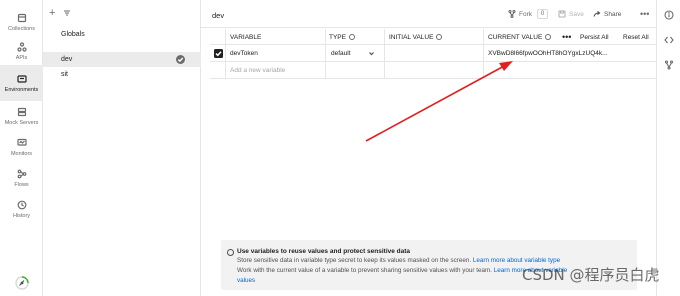  Describe the element at coordinates (341, 53) in the screenshot. I see `variable-type-select: default` at that location.